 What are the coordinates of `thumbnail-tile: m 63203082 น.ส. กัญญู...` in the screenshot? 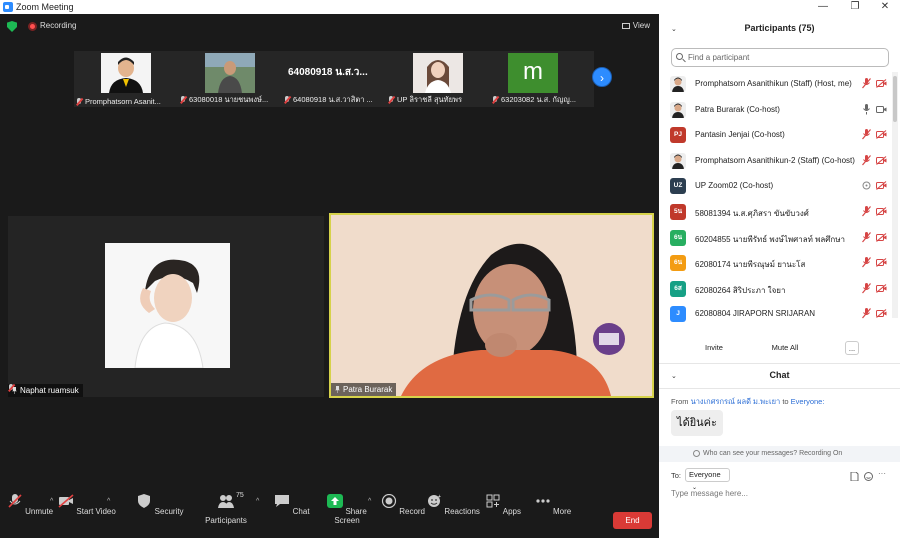 It's located at (542, 79).